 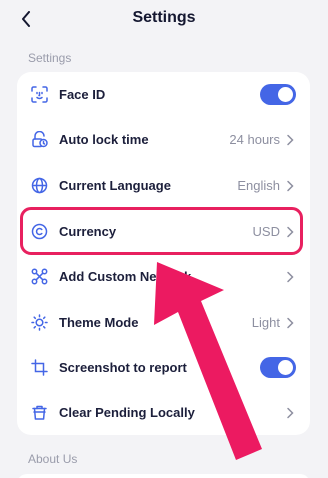 I want to click on screenshot-report-toggle, so click(x=278, y=367).